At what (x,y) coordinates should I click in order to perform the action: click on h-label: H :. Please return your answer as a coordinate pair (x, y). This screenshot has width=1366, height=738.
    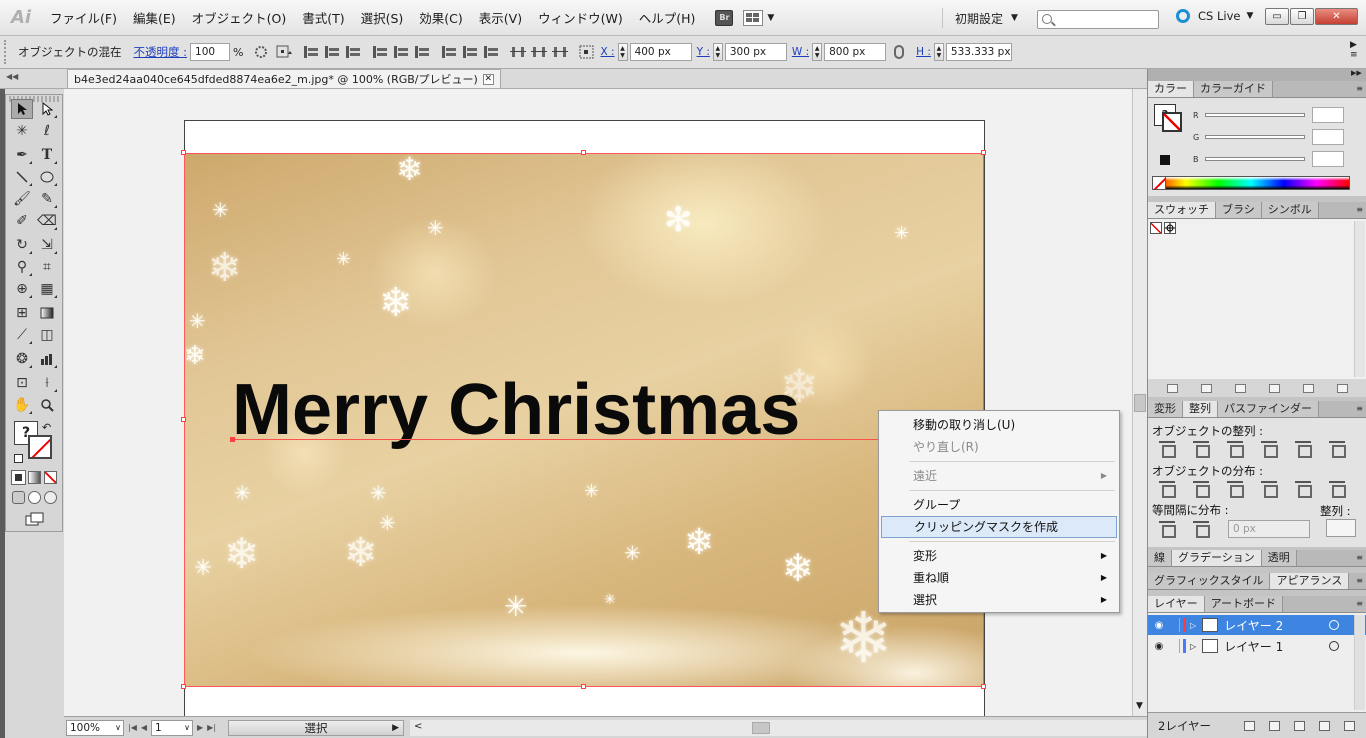
    Looking at the image, I should click on (923, 52).